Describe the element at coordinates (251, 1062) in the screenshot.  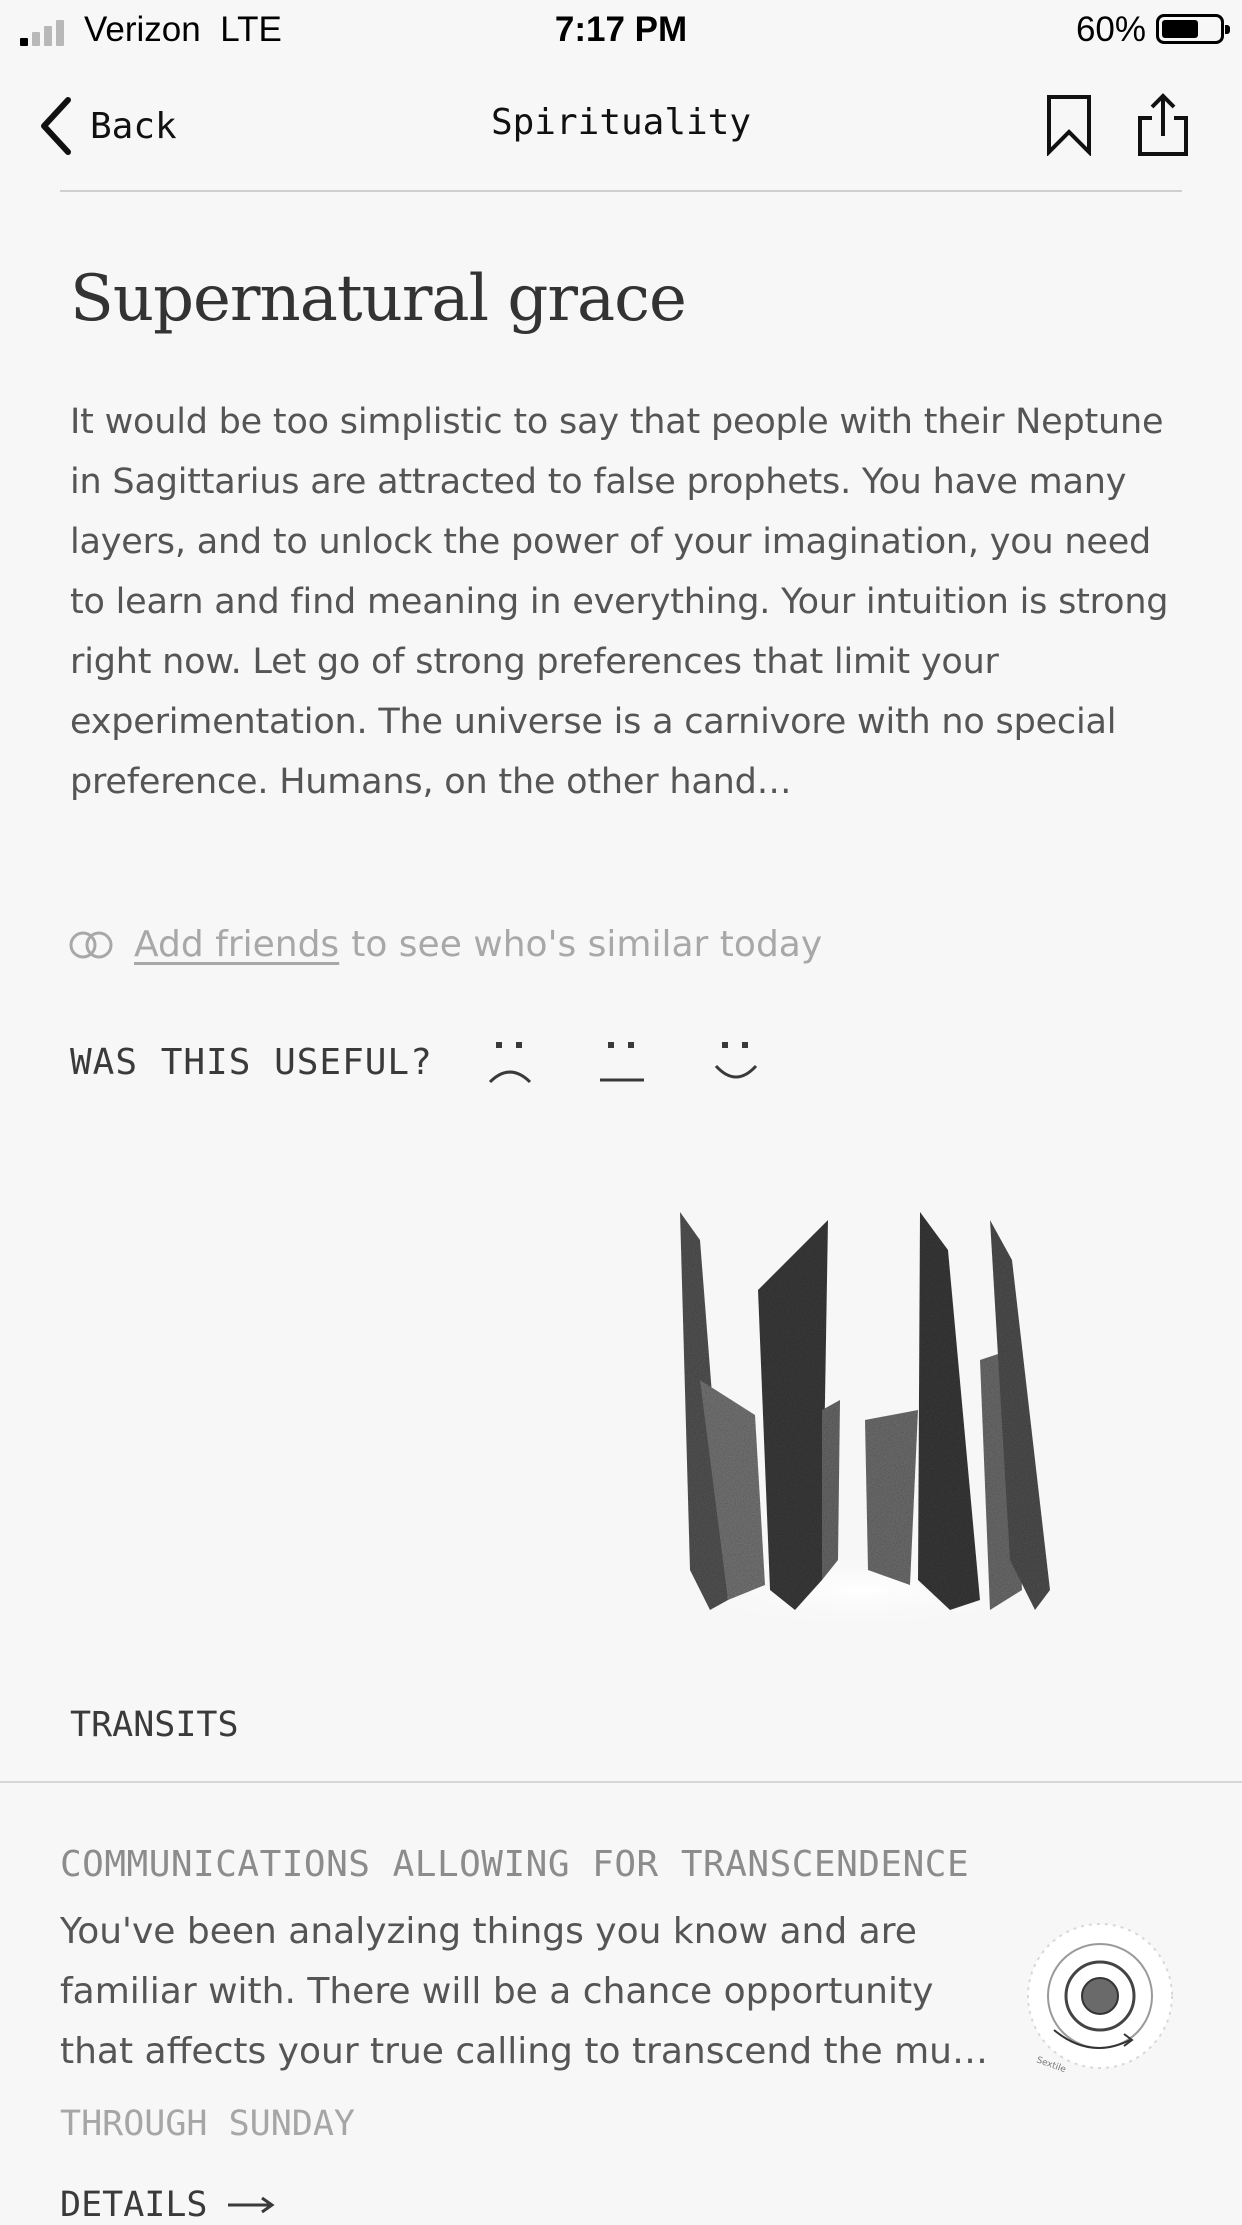
I see `feedback-question: WAS THIS USEFUL?` at that location.